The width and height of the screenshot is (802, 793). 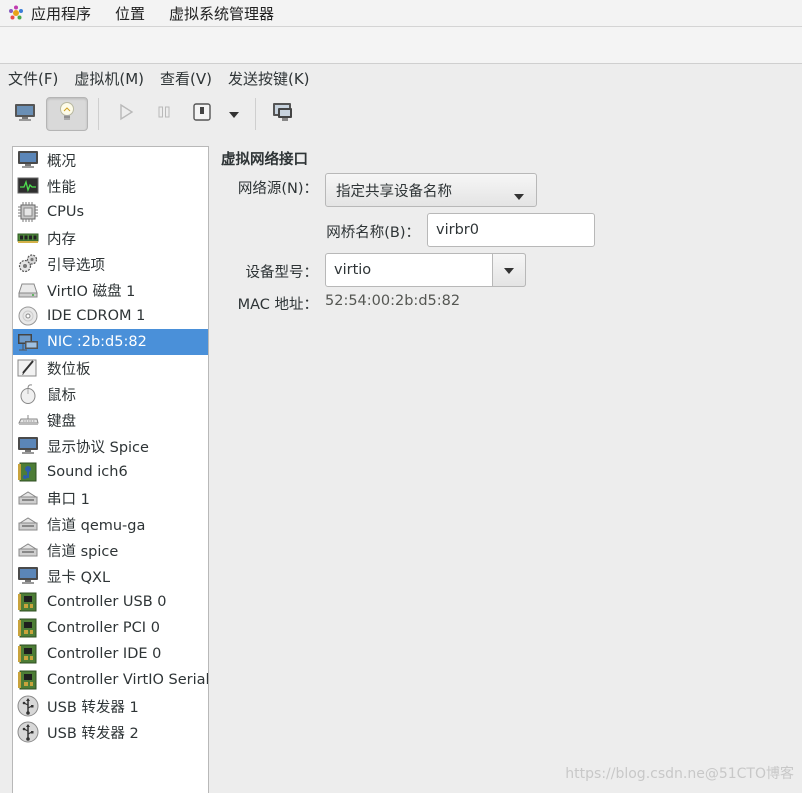 I want to click on menu-send-key: 发送按键(K), so click(x=269, y=78).